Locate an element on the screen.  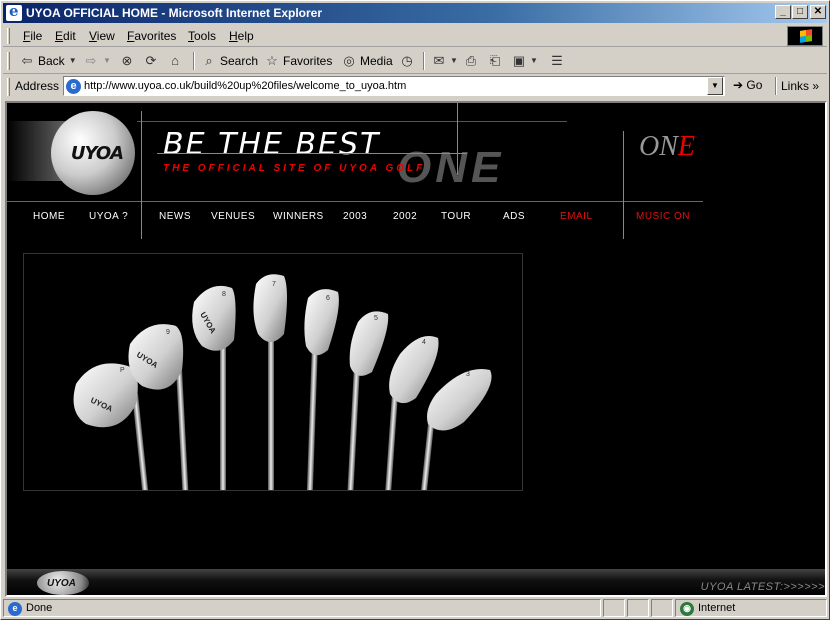
history-button: ◷ is located at coordinates (407, 61).